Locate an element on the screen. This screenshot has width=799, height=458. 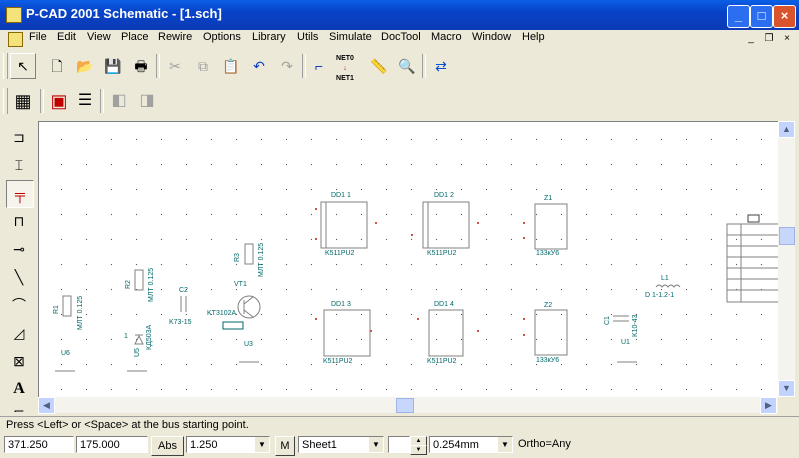
scroll-down-icon: ▼ is located at coordinates (786, 388).